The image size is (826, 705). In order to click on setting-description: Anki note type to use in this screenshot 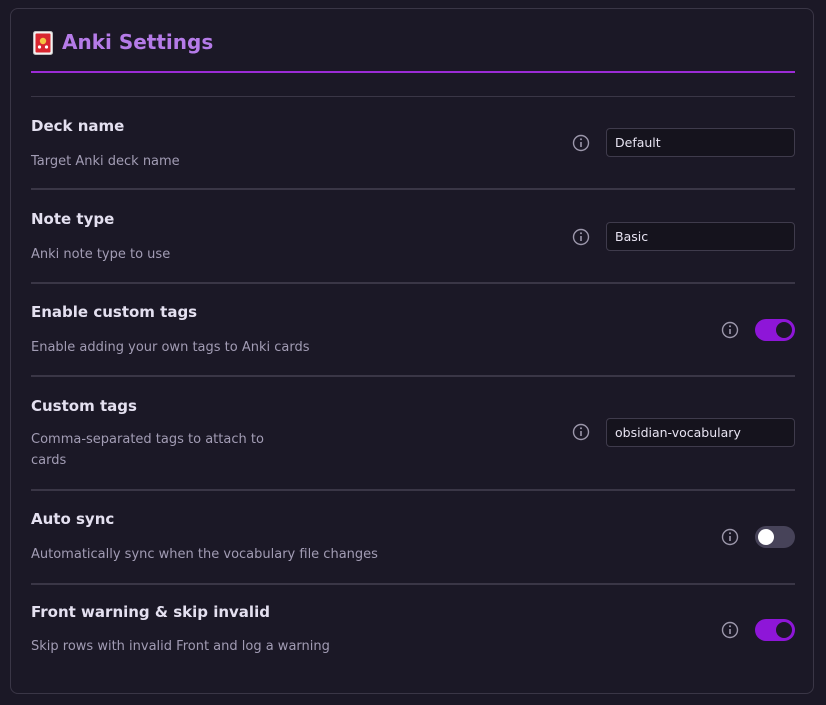, I will do `click(101, 254)`.